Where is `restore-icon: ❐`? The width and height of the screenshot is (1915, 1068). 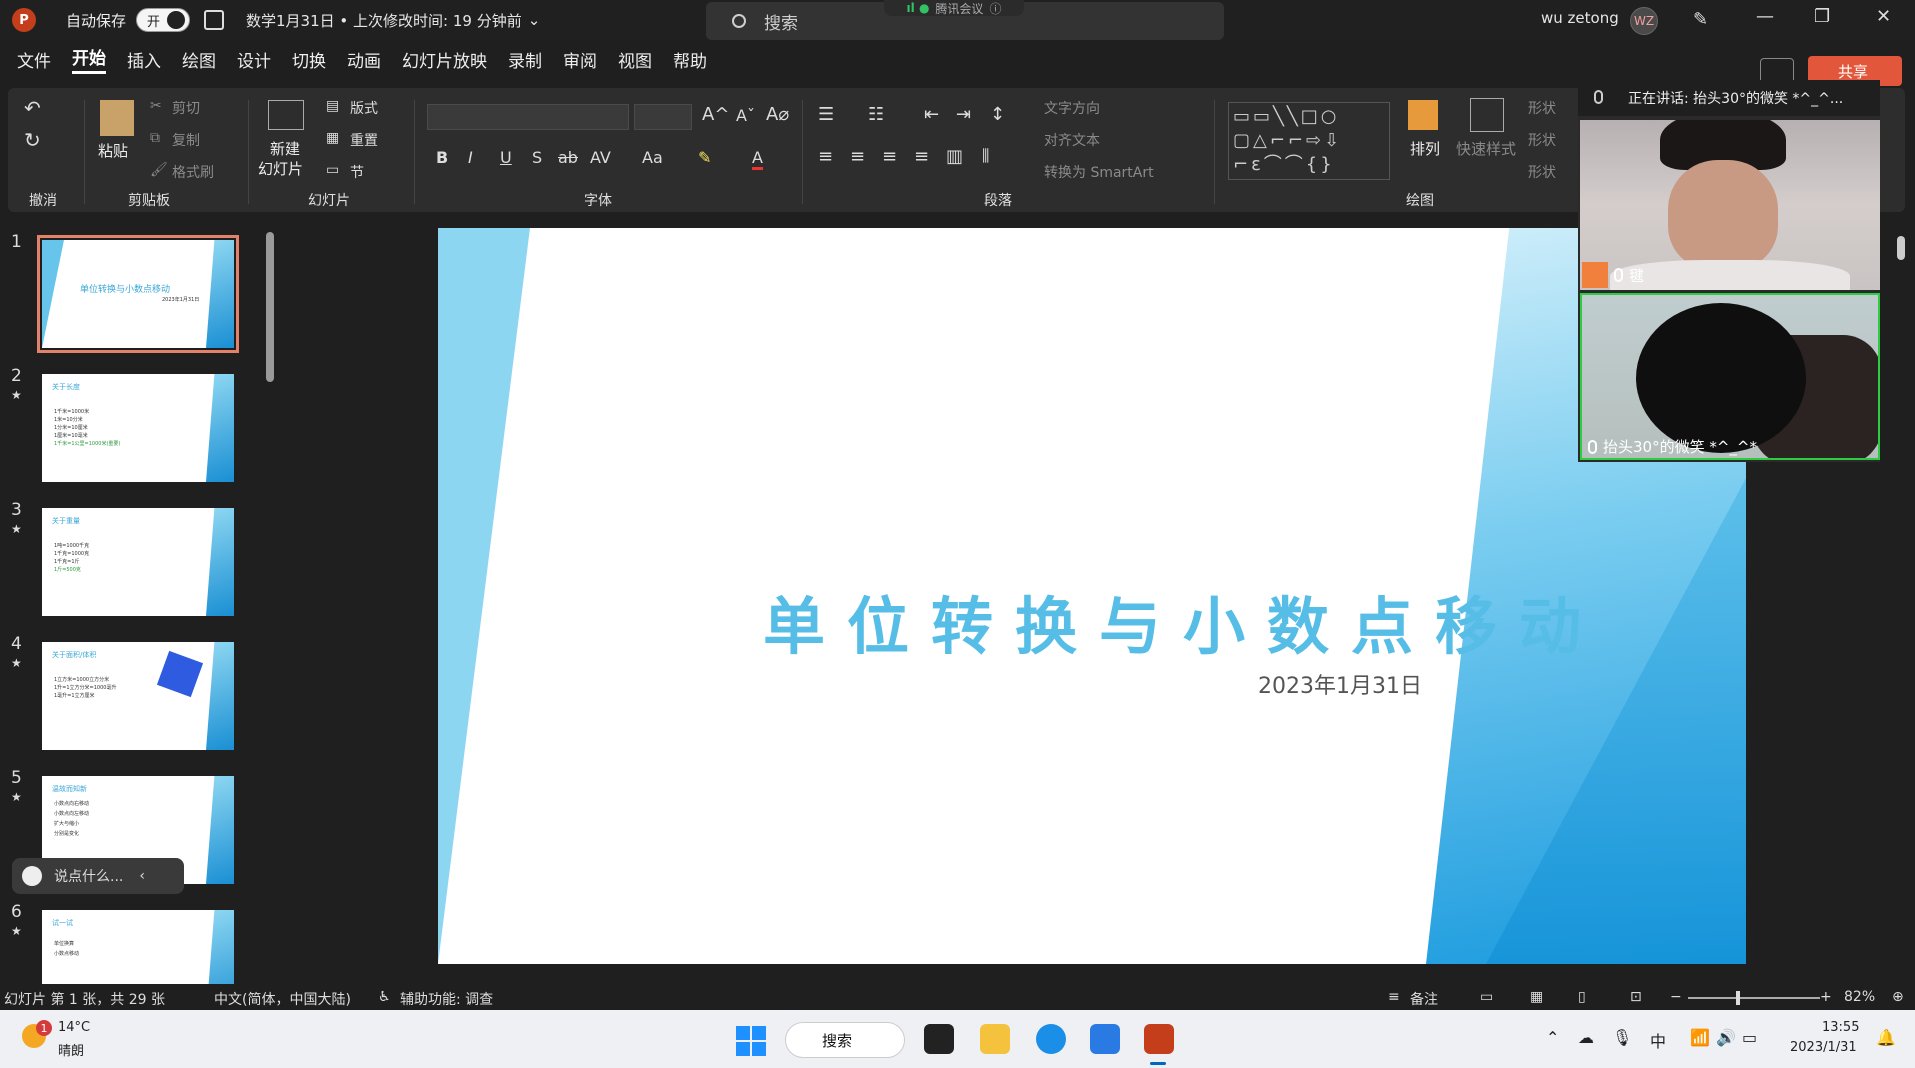
restore-icon: ❐ is located at coordinates (1822, 16).